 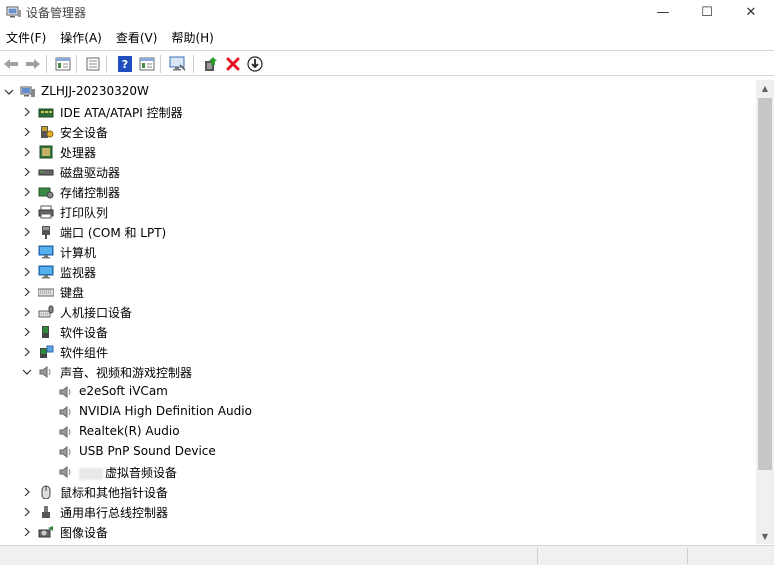 I want to click on tree-device-label: e2eSoft iVCam, so click(x=123, y=391).